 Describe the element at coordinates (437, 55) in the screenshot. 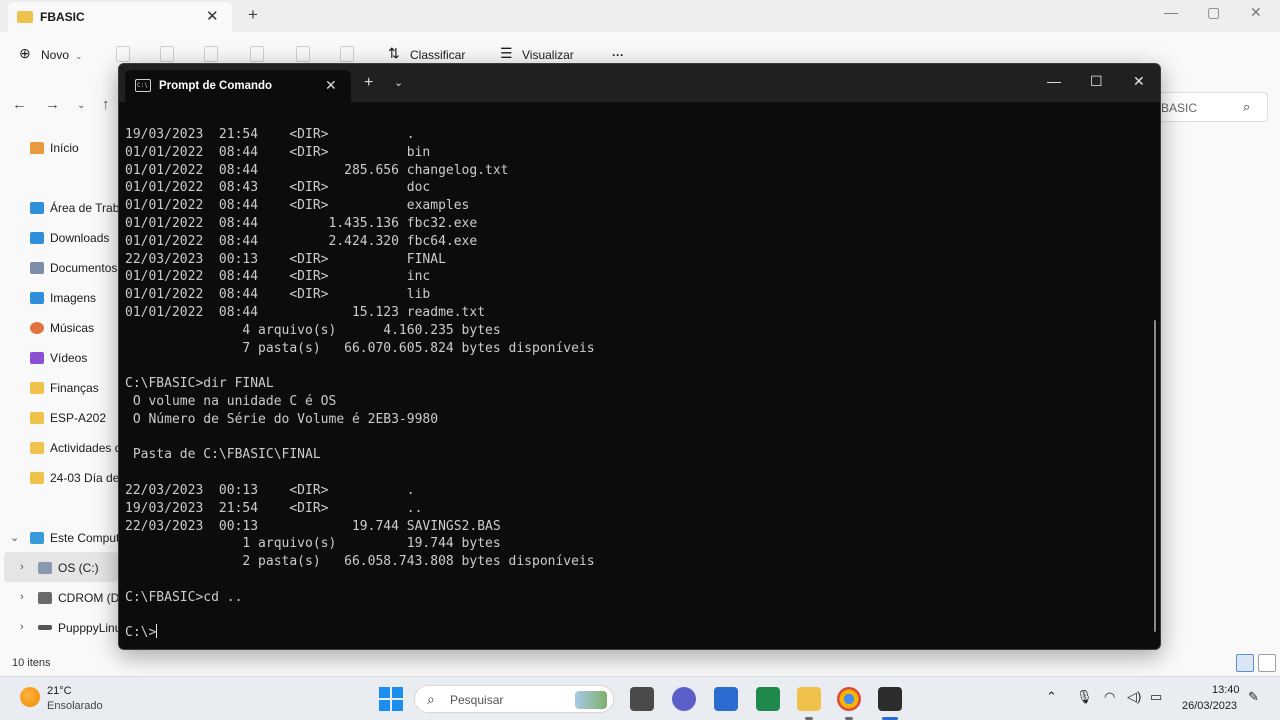

I see `sort-button: Classificar` at that location.